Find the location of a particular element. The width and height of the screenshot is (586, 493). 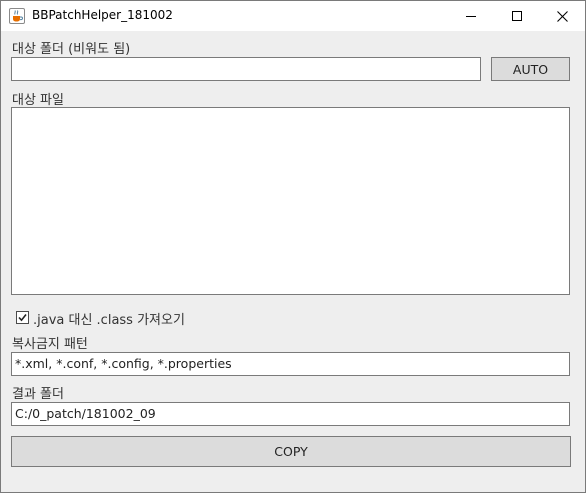

close-button is located at coordinates (562, 16).